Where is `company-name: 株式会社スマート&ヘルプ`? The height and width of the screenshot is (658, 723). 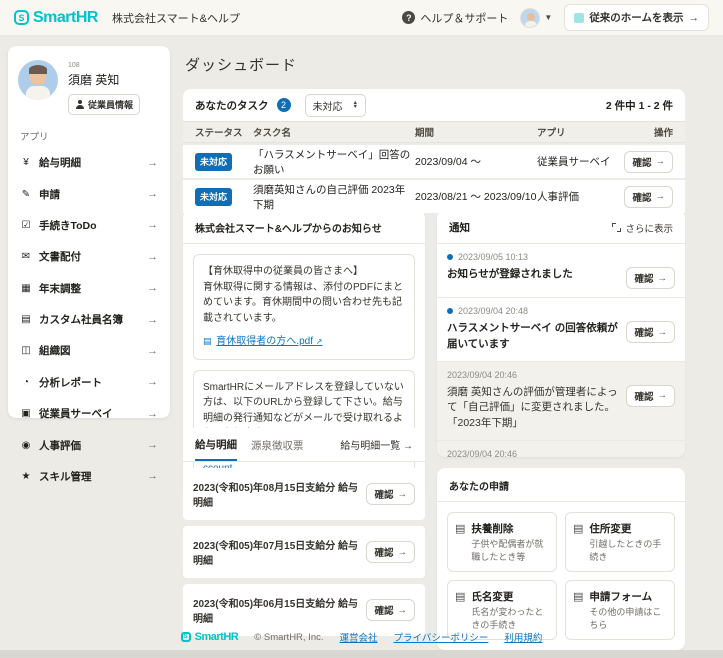
company-name: 株式会社スマート&ヘルプ is located at coordinates (175, 18).